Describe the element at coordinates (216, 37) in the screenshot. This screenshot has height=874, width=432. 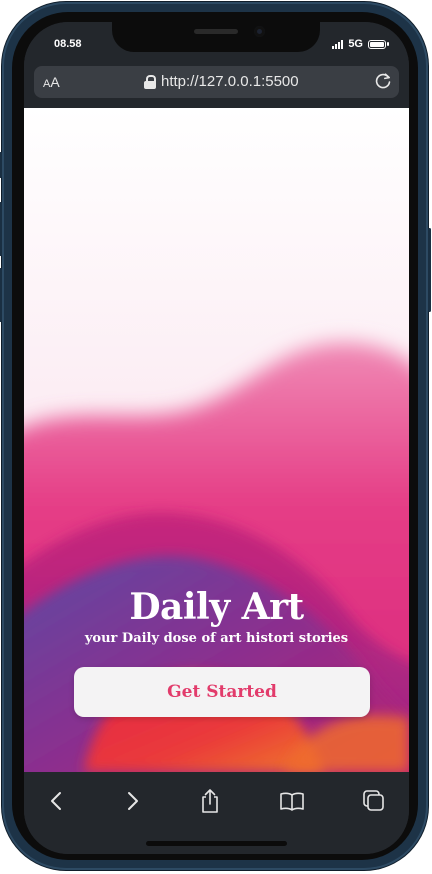
I see `notch` at that location.